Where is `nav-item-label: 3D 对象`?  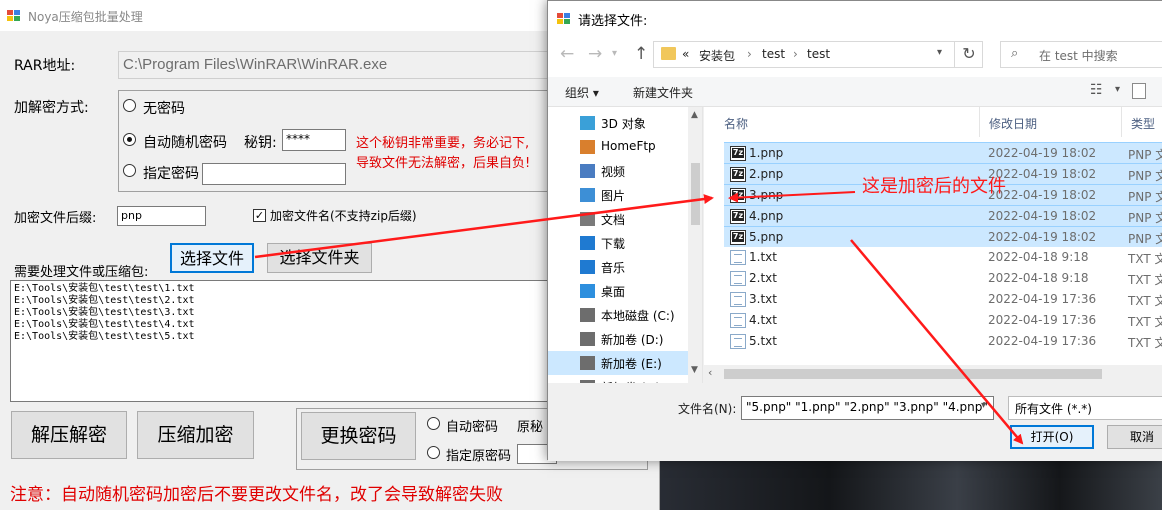 nav-item-label: 3D 对象 is located at coordinates (623, 124).